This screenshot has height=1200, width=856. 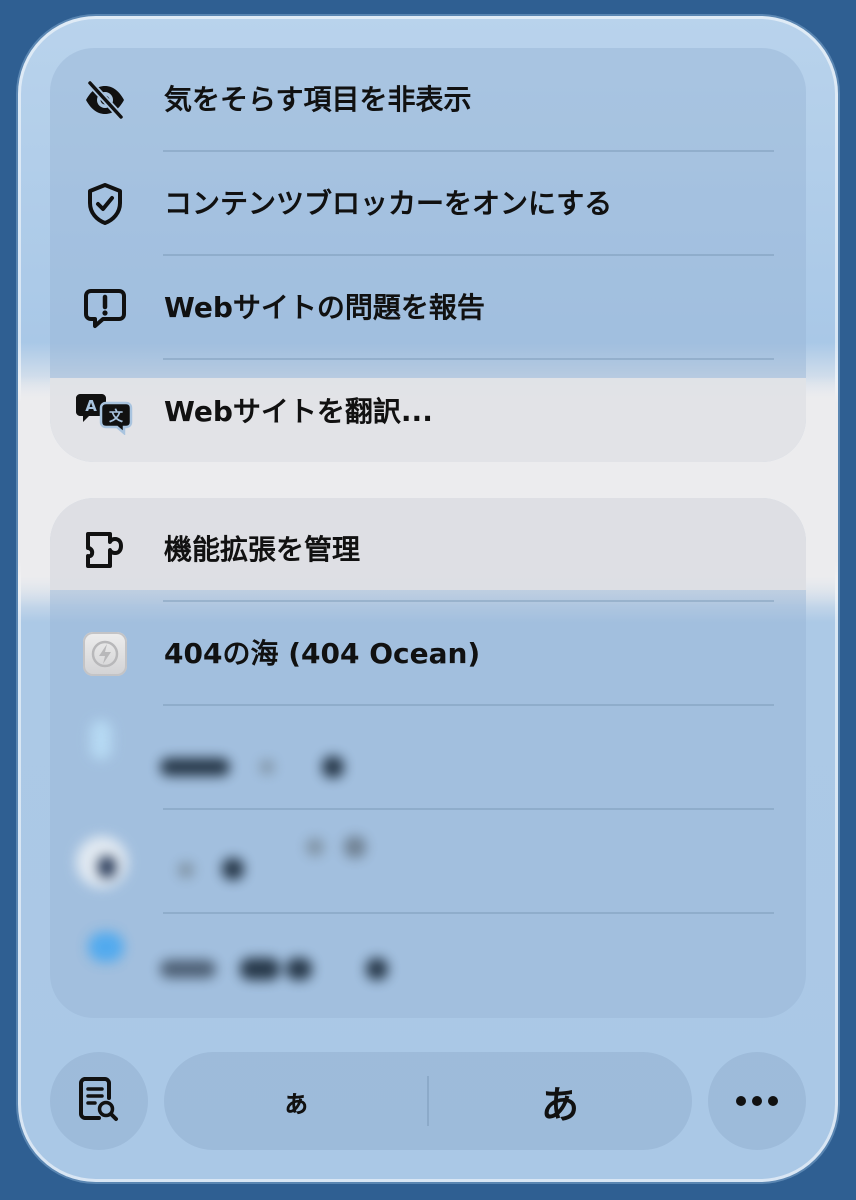 I want to click on menu-item-label: コンテンツブロッカーをオンにする, so click(x=388, y=203).